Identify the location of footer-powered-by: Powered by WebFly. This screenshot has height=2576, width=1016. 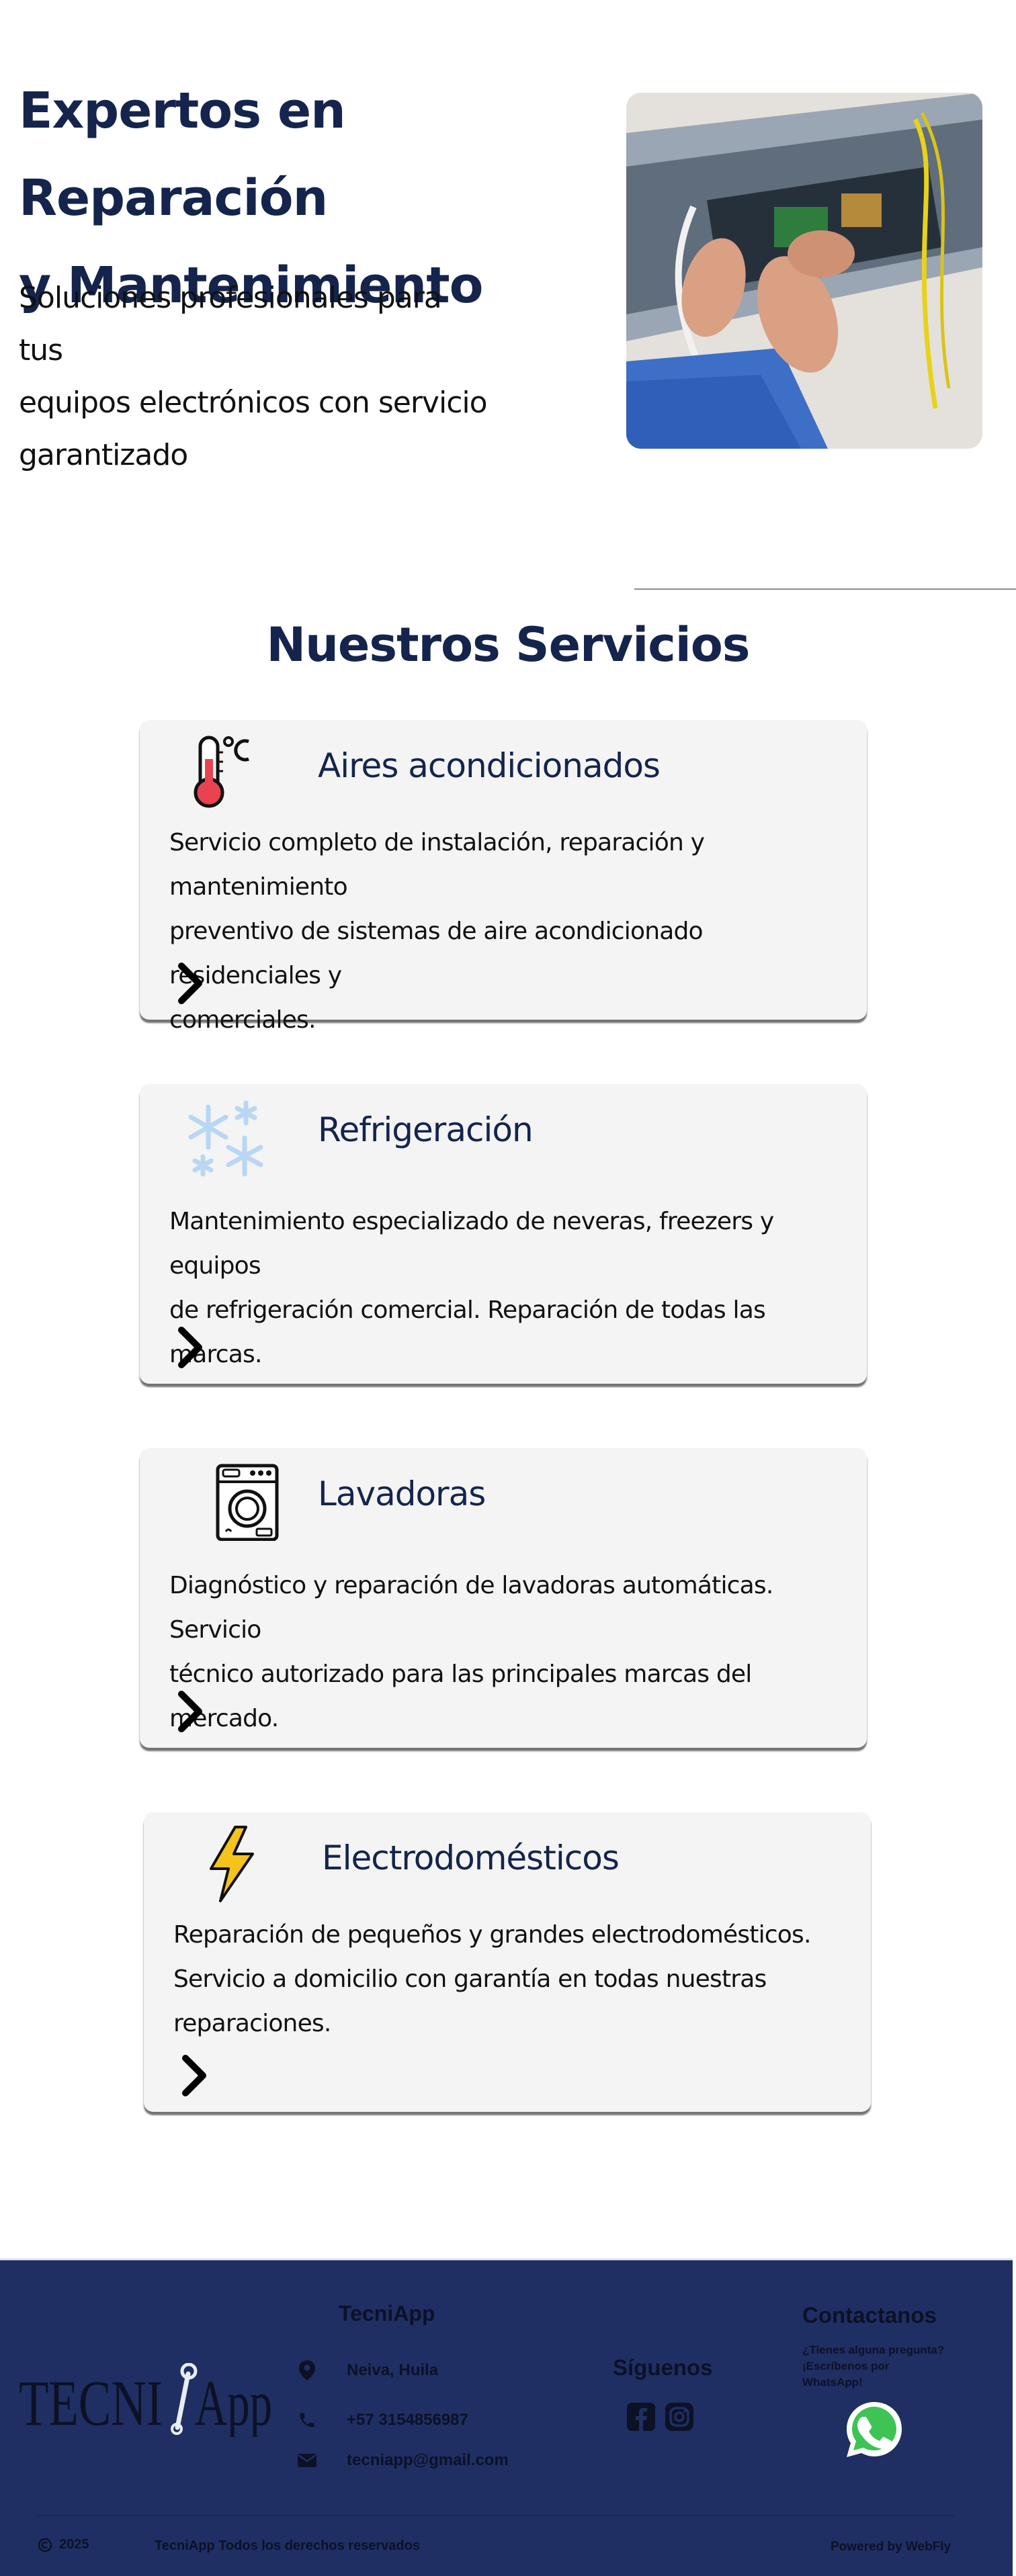
(891, 2548).